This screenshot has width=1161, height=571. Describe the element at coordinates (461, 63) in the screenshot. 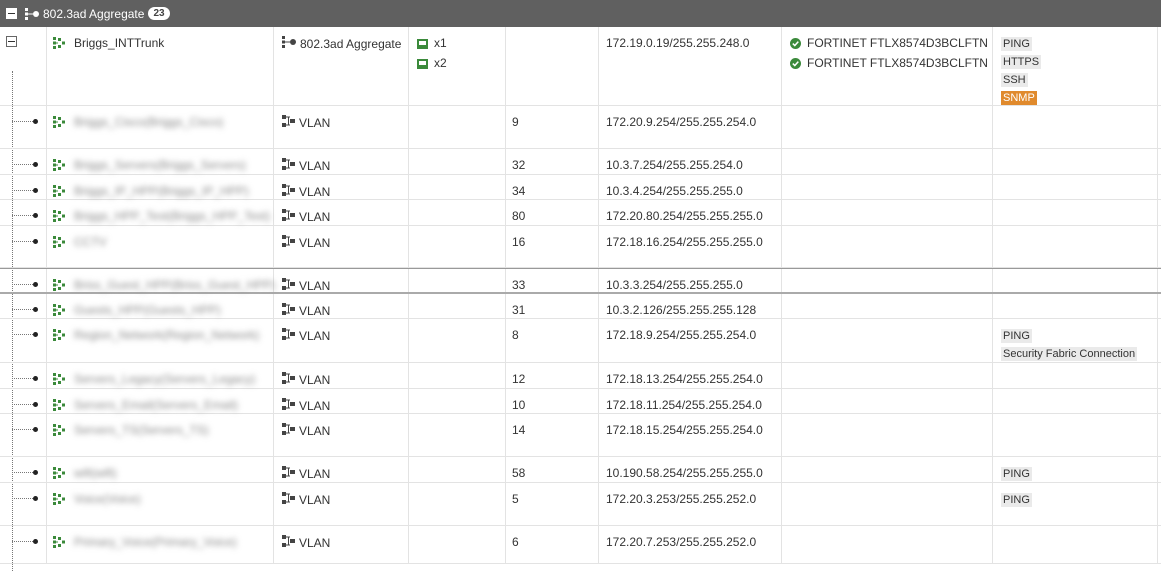

I see `member-port: x2` at that location.